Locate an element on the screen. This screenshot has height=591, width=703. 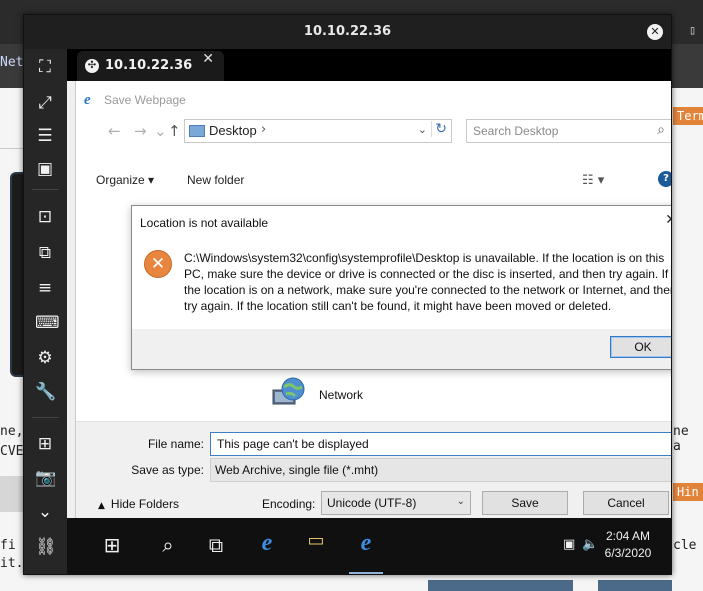
error-dialog-footer: OK is located at coordinates (401, 349).